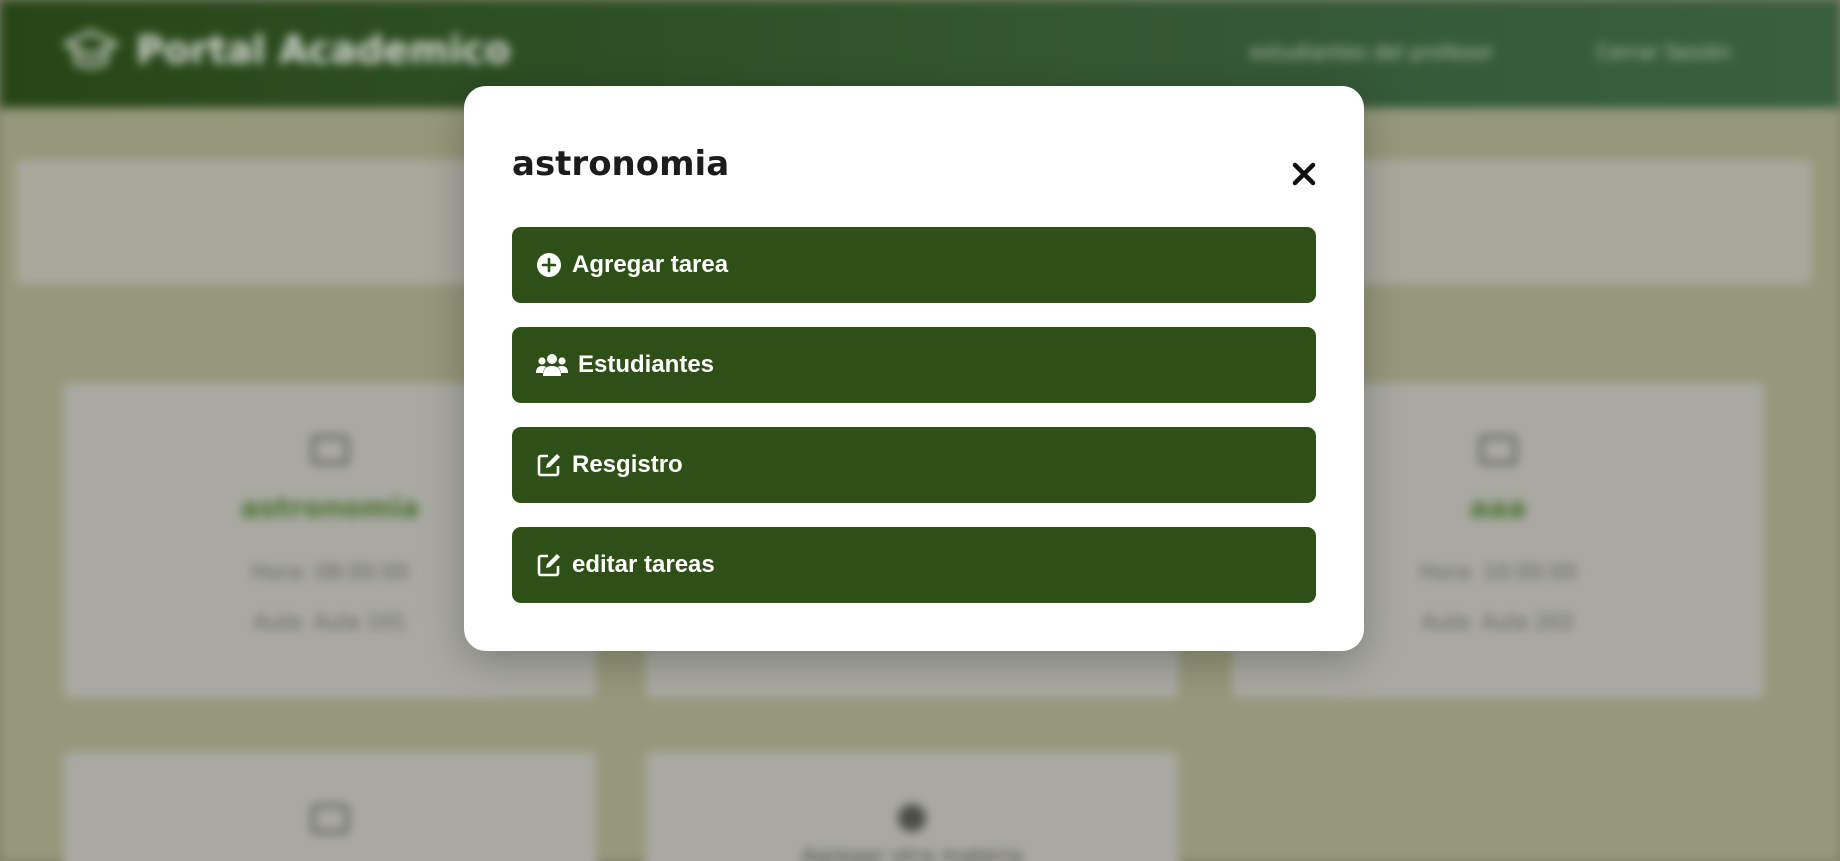 The image size is (1840, 861). Describe the element at coordinates (914, 365) in the screenshot. I see `students-button: Estudiantes` at that location.